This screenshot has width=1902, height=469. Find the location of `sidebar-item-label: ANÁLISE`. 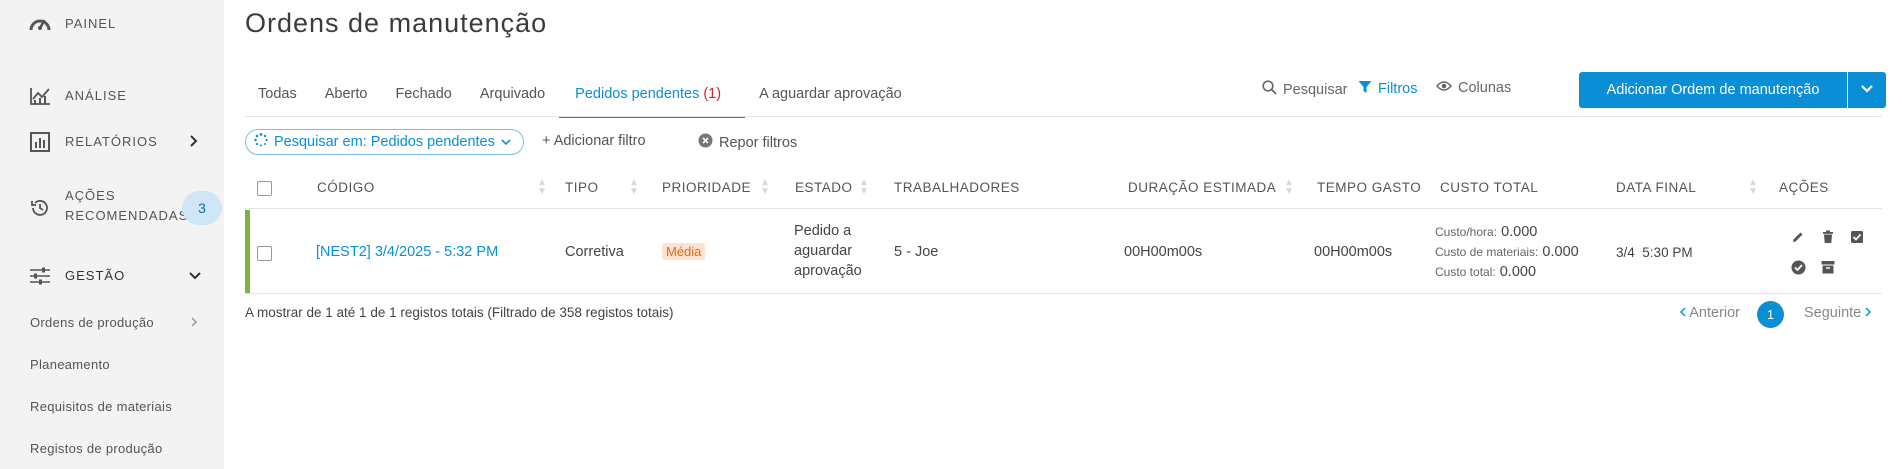

sidebar-item-label: ANÁLISE is located at coordinates (96, 95).